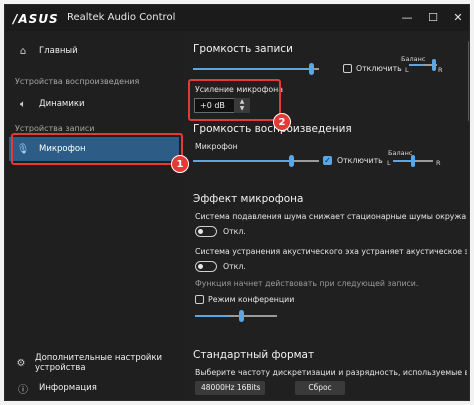  What do you see at coordinates (230, 388) in the screenshot?
I see `format-select: 48000Hz 16Bits` at bounding box center [230, 388].